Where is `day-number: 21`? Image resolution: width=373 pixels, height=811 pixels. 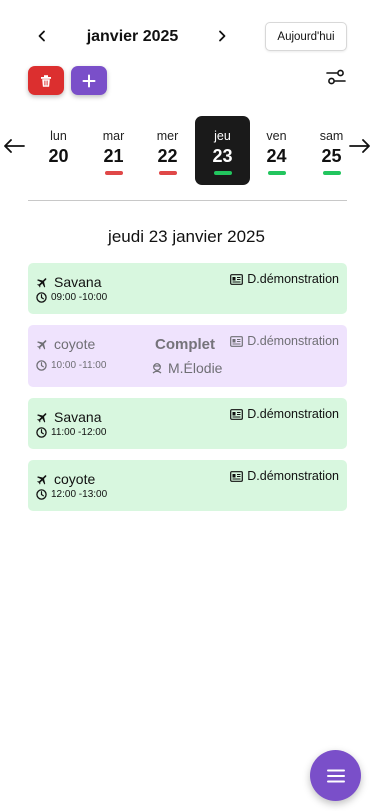
day-number: 21 is located at coordinates (113, 156).